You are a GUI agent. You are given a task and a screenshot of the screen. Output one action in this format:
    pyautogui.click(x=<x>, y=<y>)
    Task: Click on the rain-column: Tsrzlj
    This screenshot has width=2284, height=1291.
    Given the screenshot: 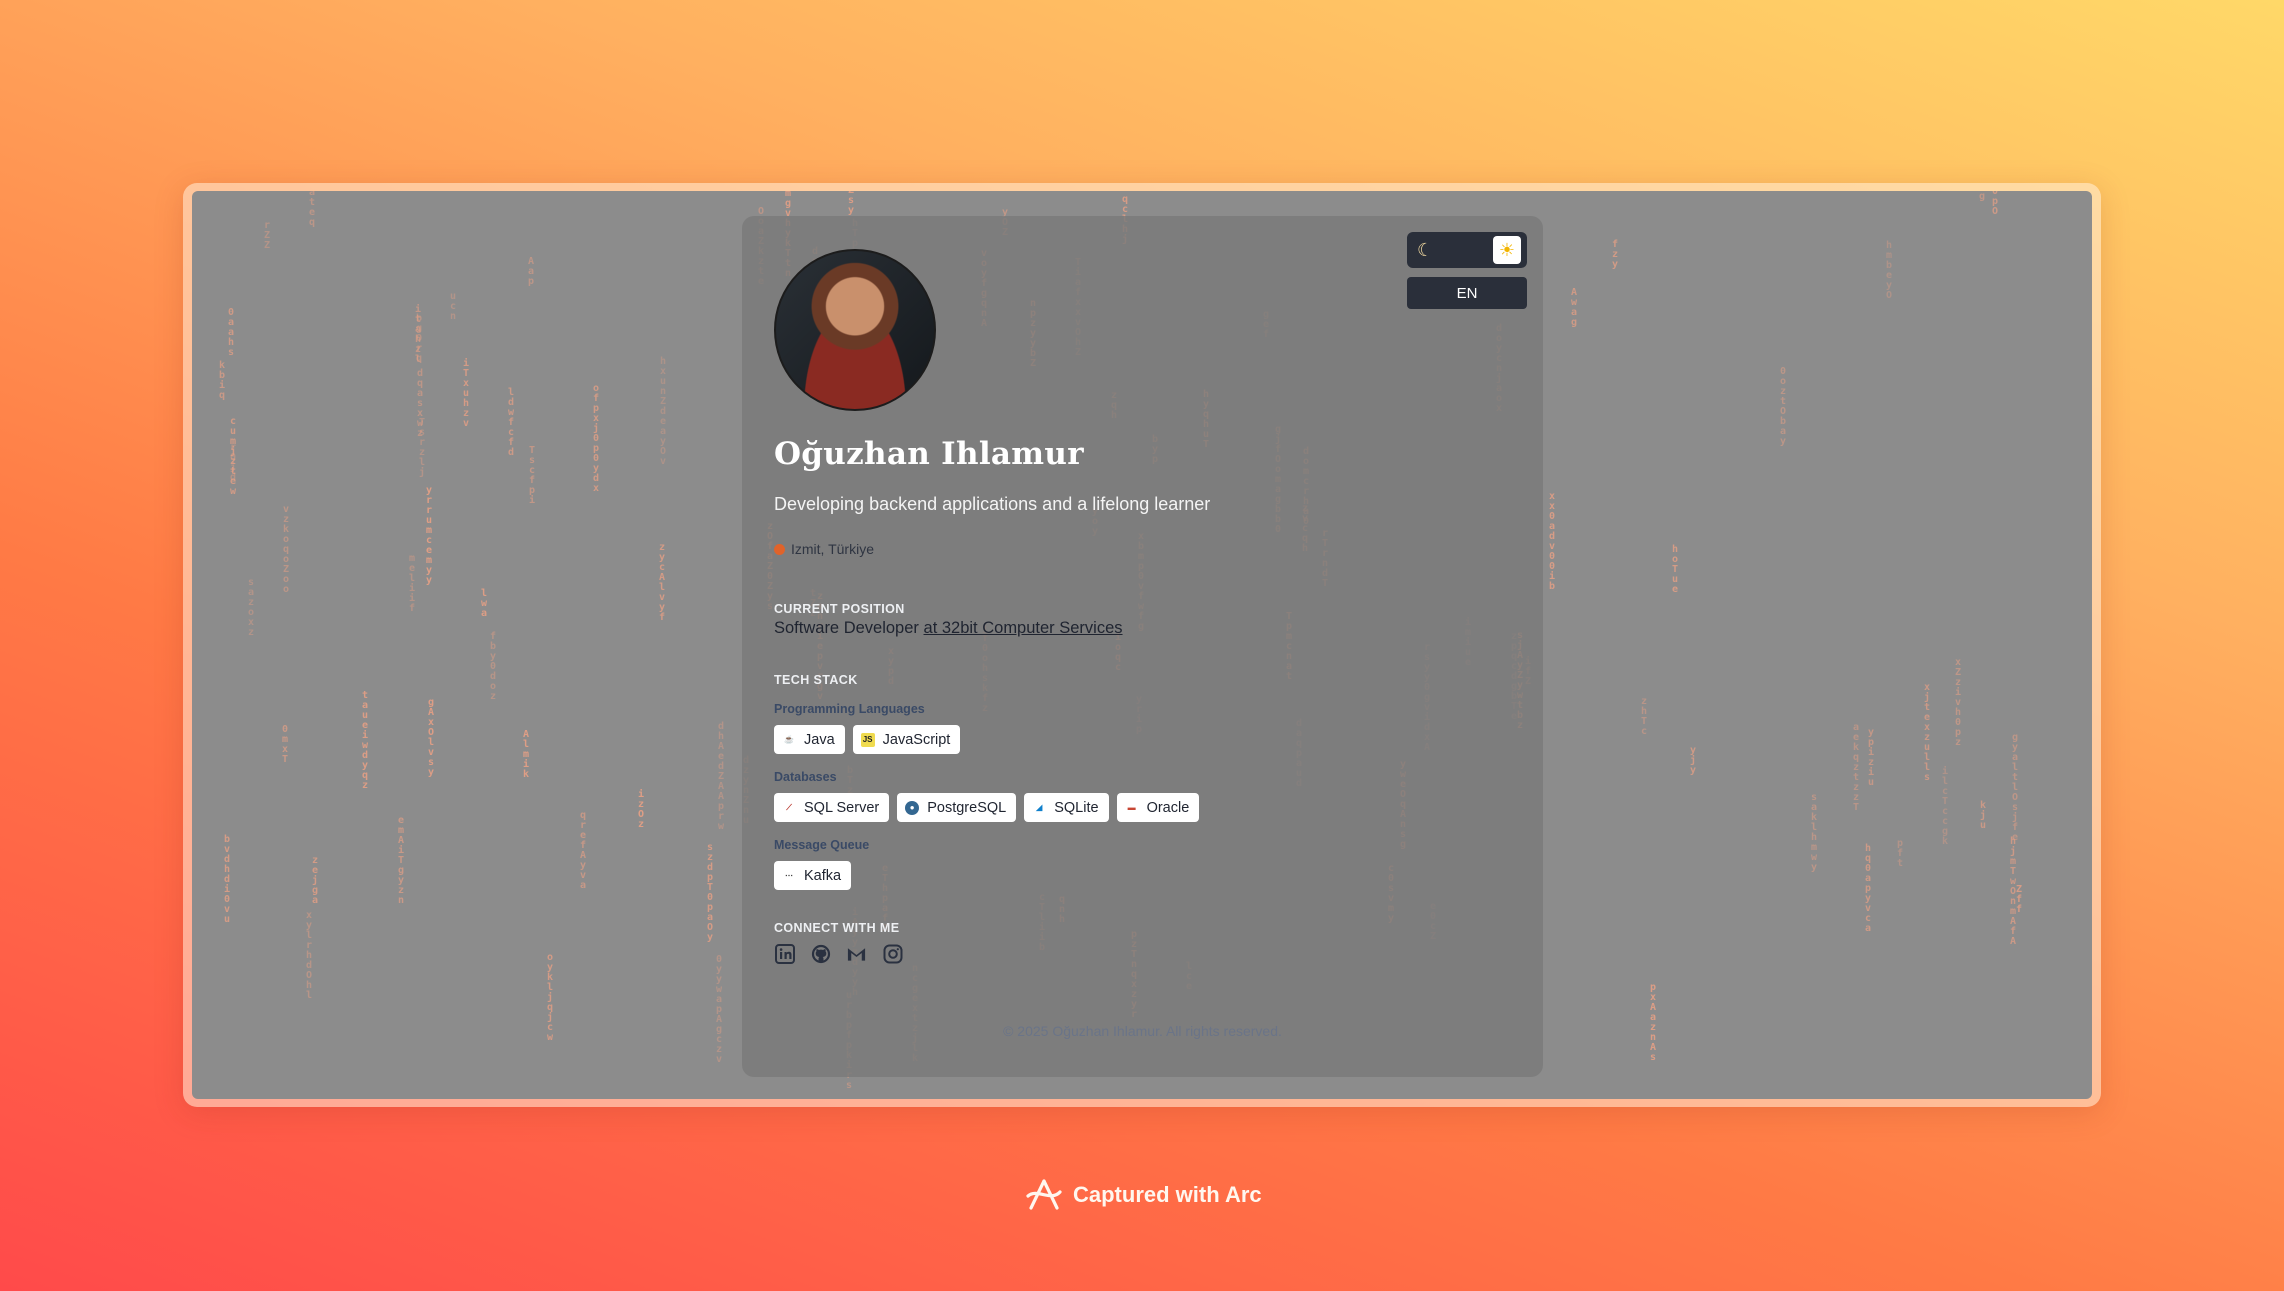 What is the action you would take?
    pyautogui.click(x=422, y=447)
    